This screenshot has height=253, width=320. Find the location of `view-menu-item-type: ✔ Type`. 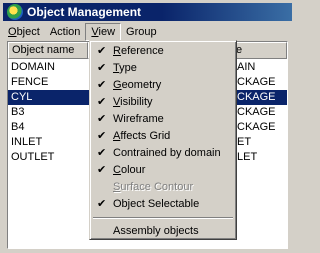

view-menu-item-type: ✔ Type is located at coordinates (163, 68).